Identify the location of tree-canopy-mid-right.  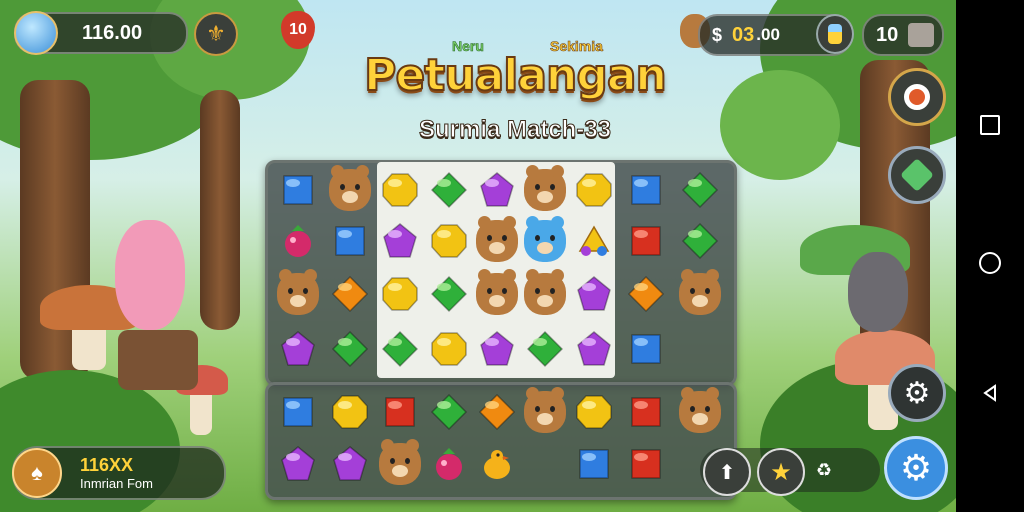
(780, 125).